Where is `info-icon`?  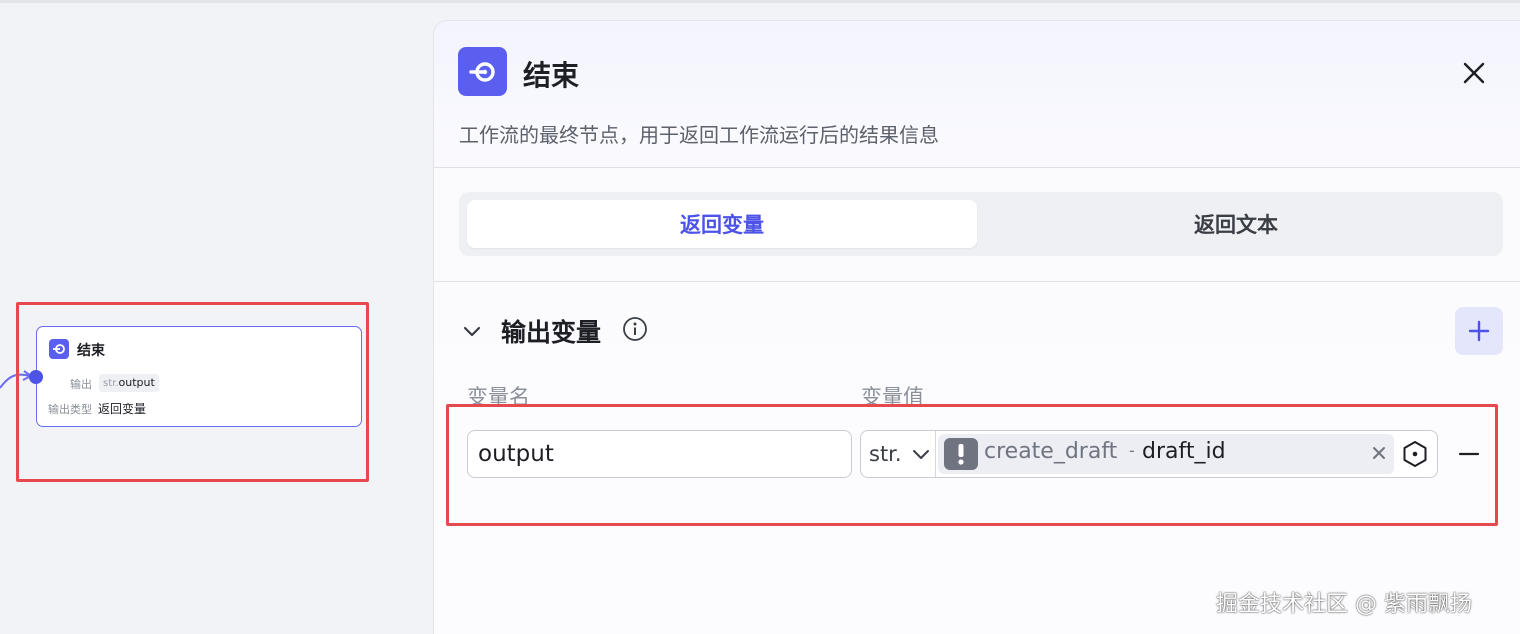
info-icon is located at coordinates (635, 329).